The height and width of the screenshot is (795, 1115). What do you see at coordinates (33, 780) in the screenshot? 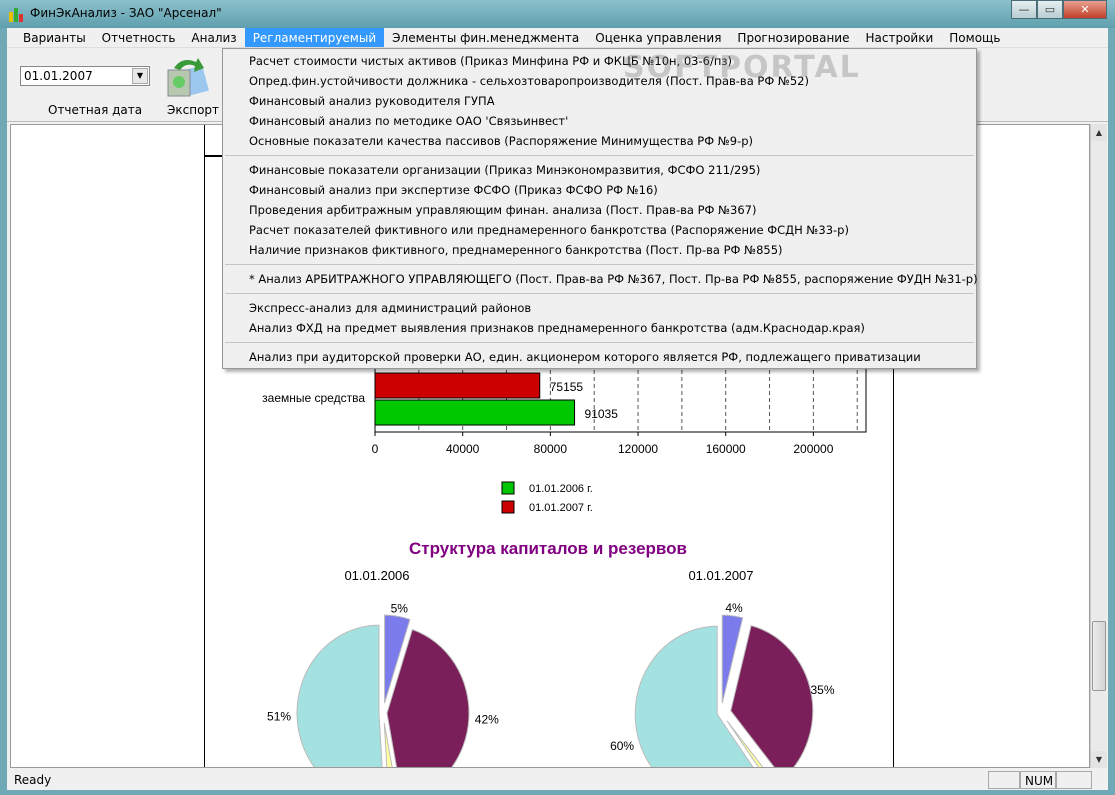
I see `status-text: Ready` at bounding box center [33, 780].